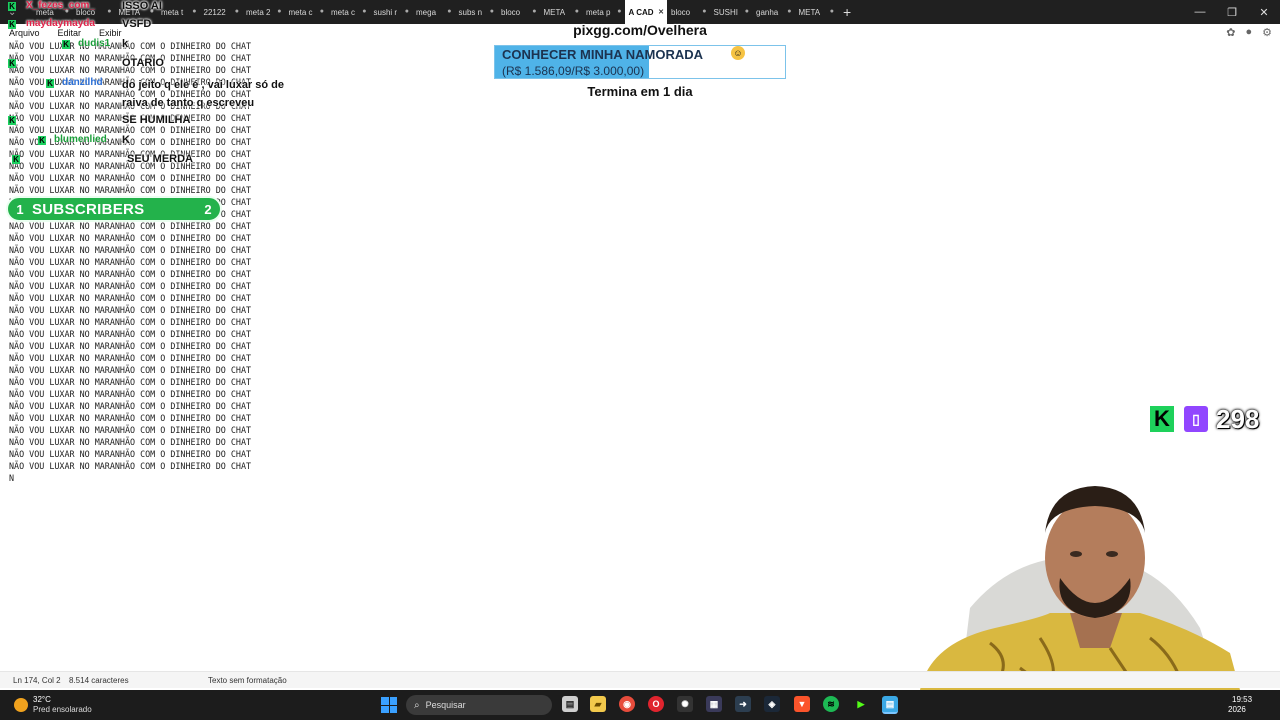  What do you see at coordinates (802, 704) in the screenshot?
I see `brave-icon: ▼` at bounding box center [802, 704].